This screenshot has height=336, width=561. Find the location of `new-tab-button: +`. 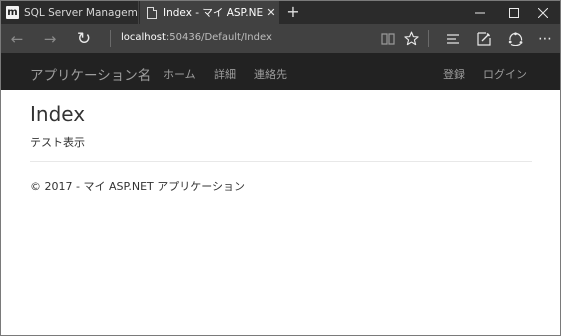

new-tab-button: + is located at coordinates (293, 12).